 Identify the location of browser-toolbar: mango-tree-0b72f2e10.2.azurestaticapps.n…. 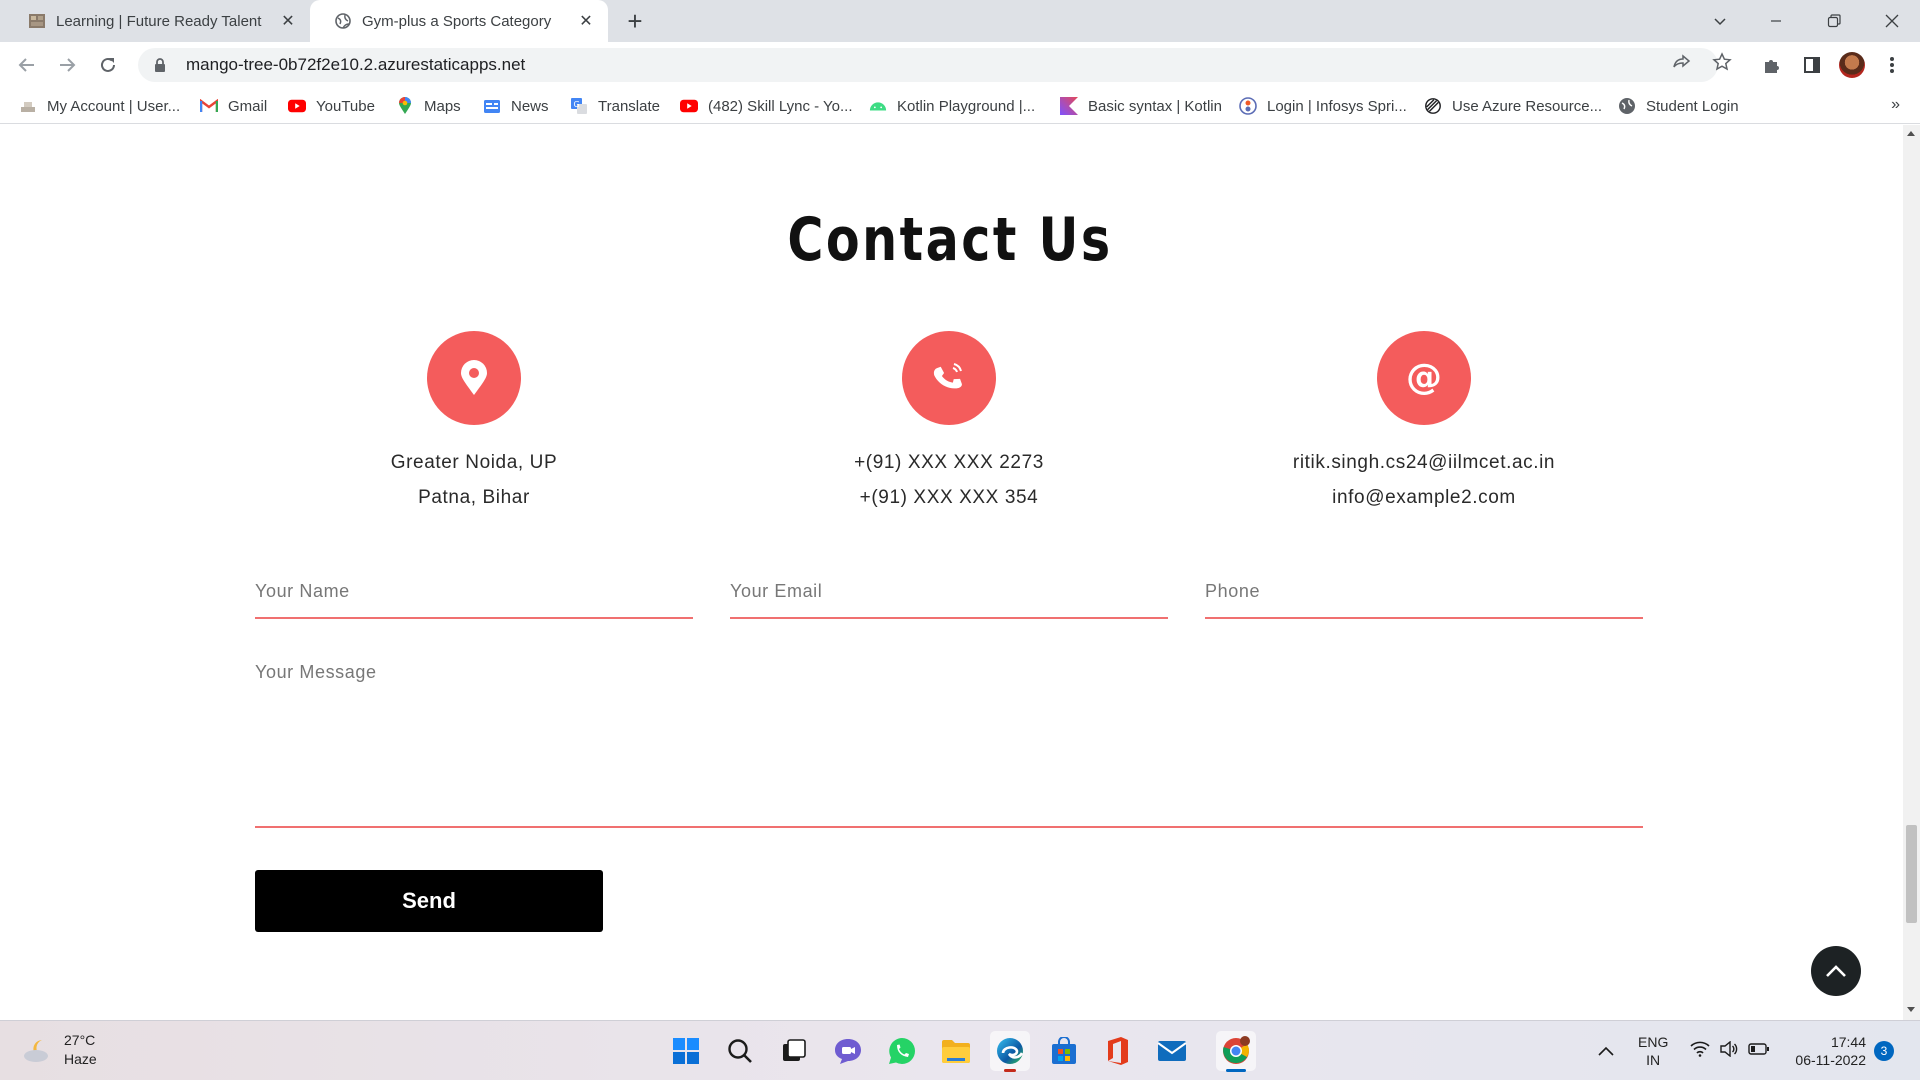
(960, 65).